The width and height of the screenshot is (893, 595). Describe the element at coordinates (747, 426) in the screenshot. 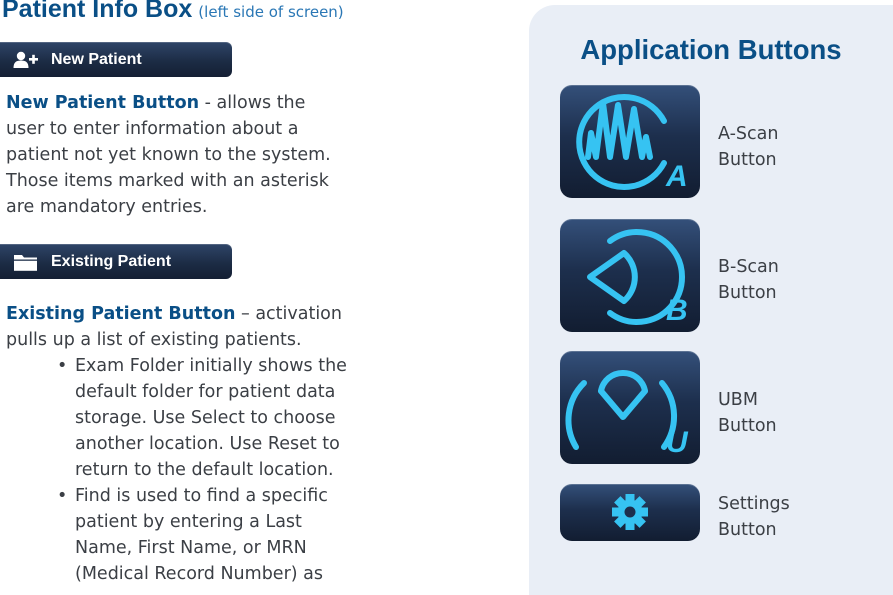

I see `ubm-label-line2: Button` at that location.